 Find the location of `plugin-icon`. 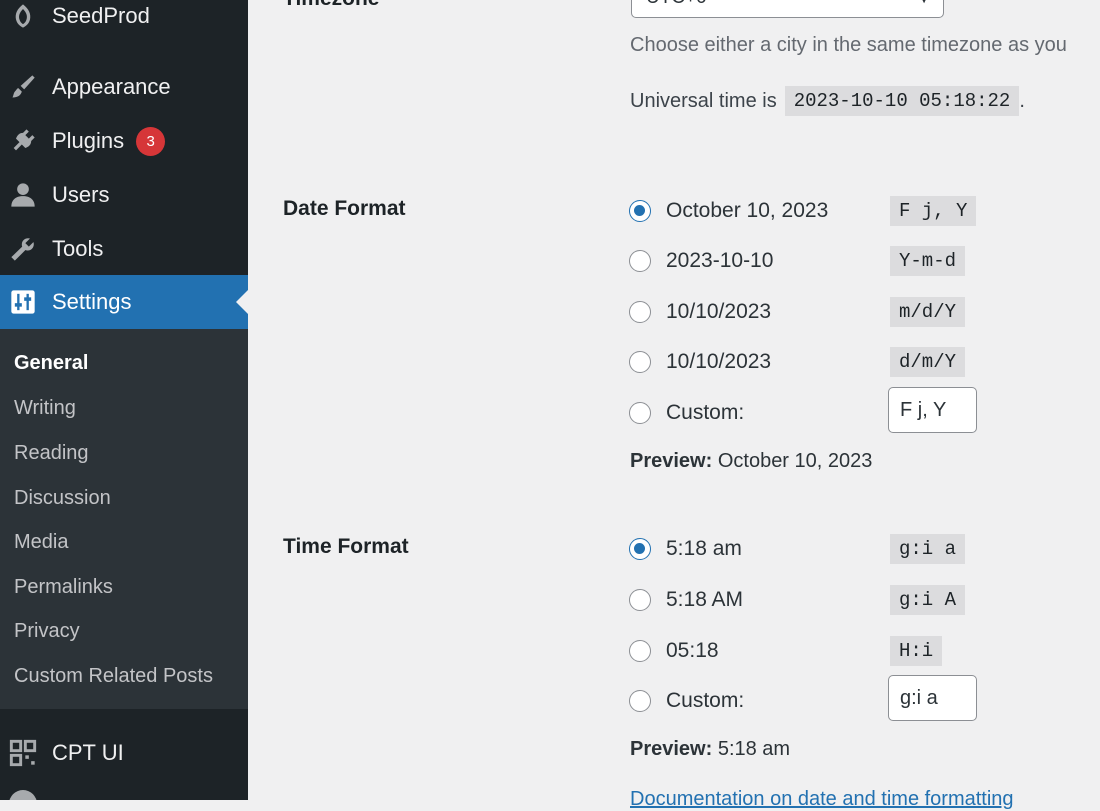

plugin-icon is located at coordinates (23, 141).